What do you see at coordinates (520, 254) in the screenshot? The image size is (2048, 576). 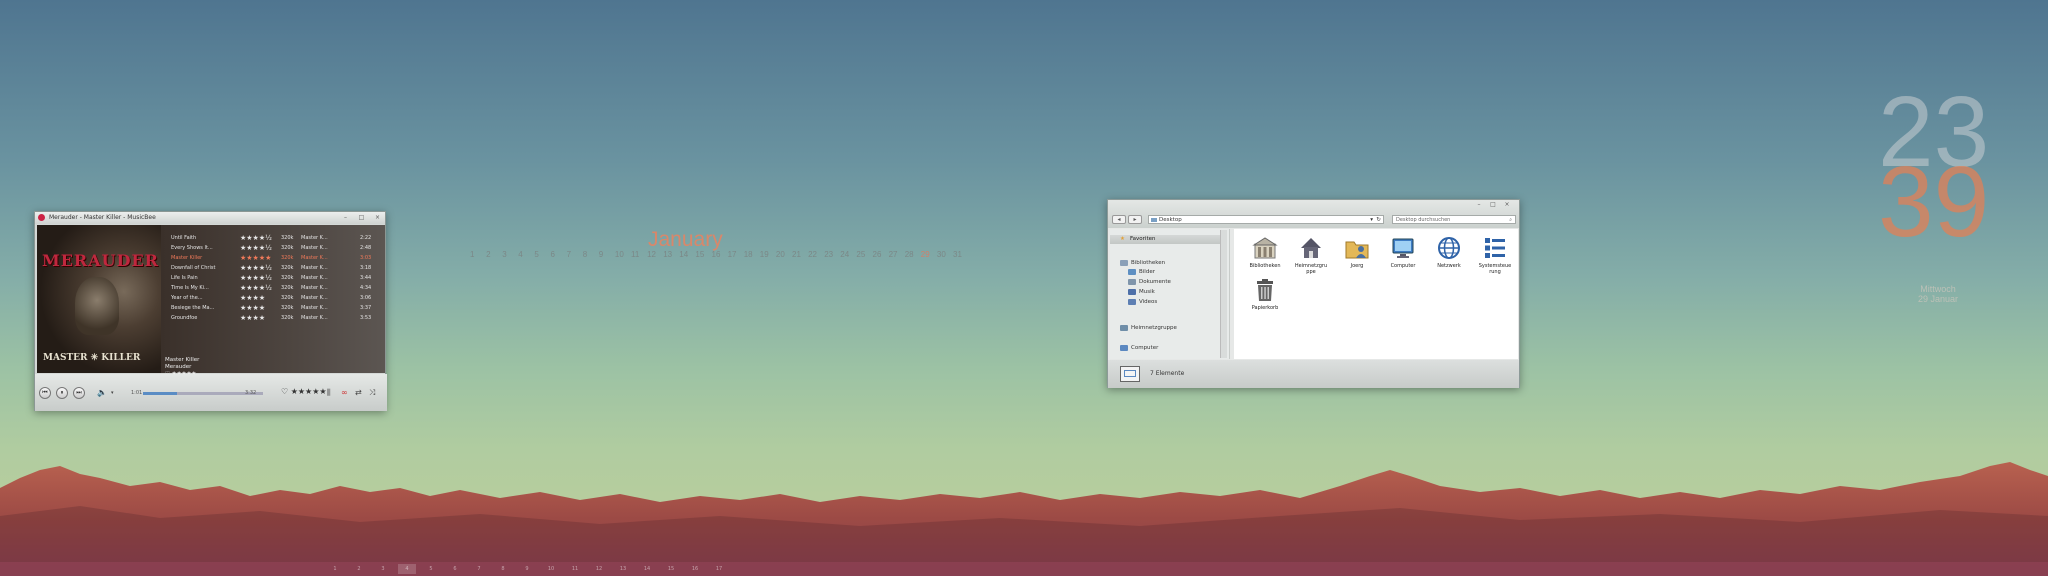 I see `calendar-day: 4` at bounding box center [520, 254].